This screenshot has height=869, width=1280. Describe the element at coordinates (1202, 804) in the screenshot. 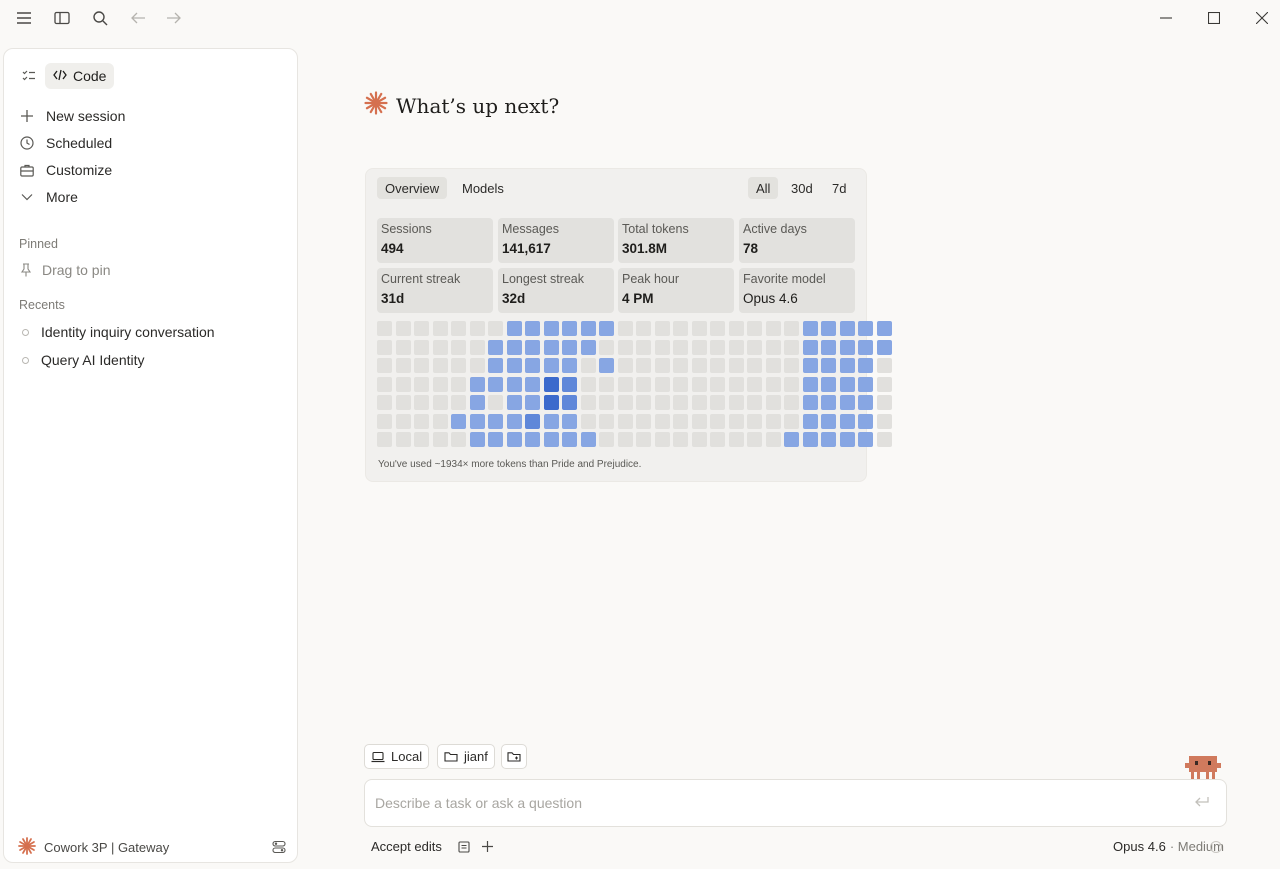

I see `enter-icon` at that location.